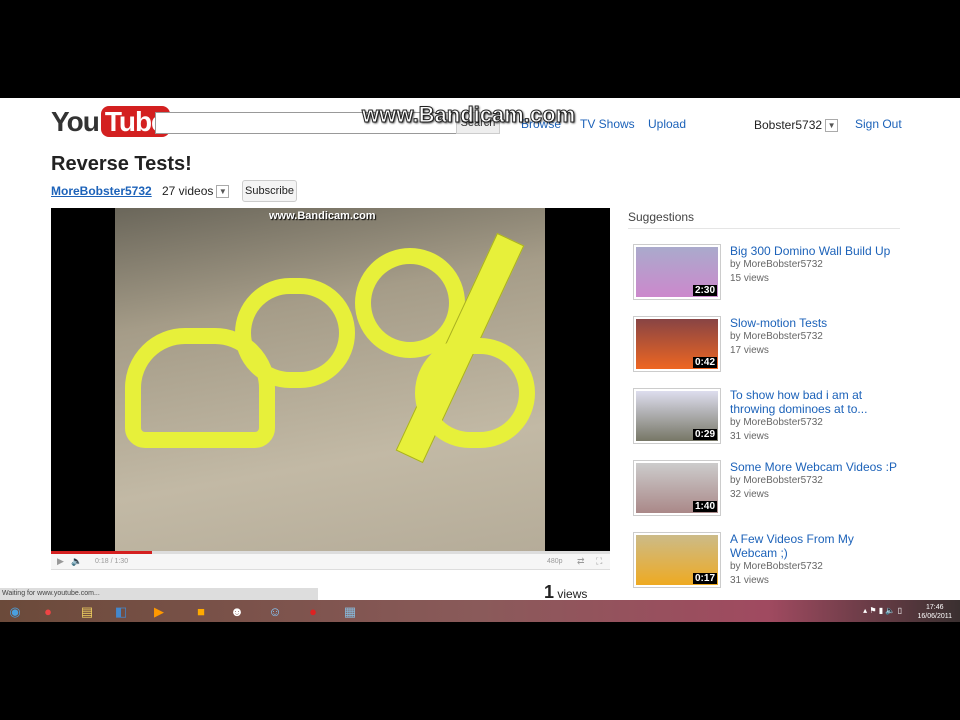 The height and width of the screenshot is (720, 960). What do you see at coordinates (667, 124) in the screenshot?
I see `nav-upload: Upload` at bounding box center [667, 124].